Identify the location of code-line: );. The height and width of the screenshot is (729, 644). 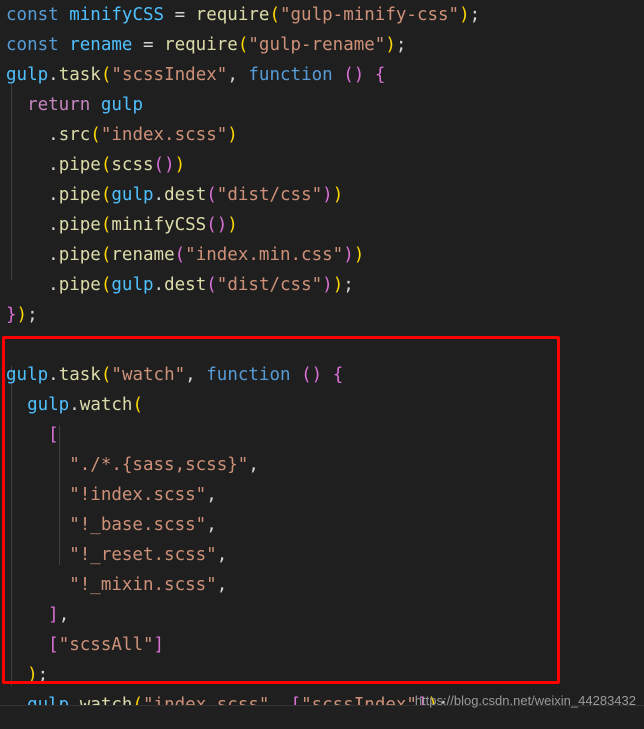
(322, 675).